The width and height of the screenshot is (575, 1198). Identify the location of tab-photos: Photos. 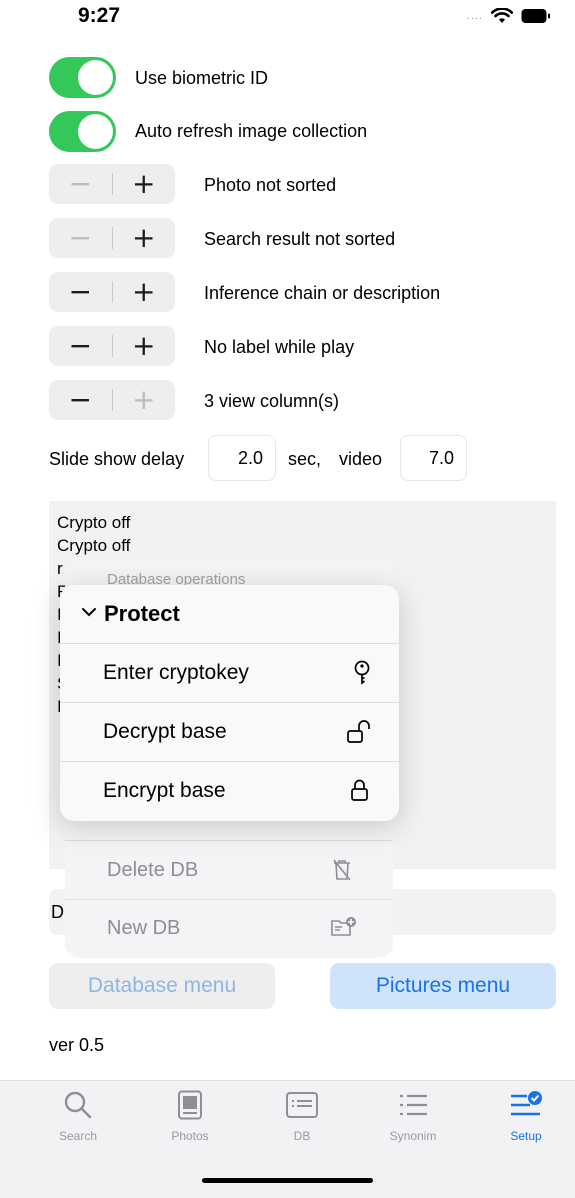
(190, 1116).